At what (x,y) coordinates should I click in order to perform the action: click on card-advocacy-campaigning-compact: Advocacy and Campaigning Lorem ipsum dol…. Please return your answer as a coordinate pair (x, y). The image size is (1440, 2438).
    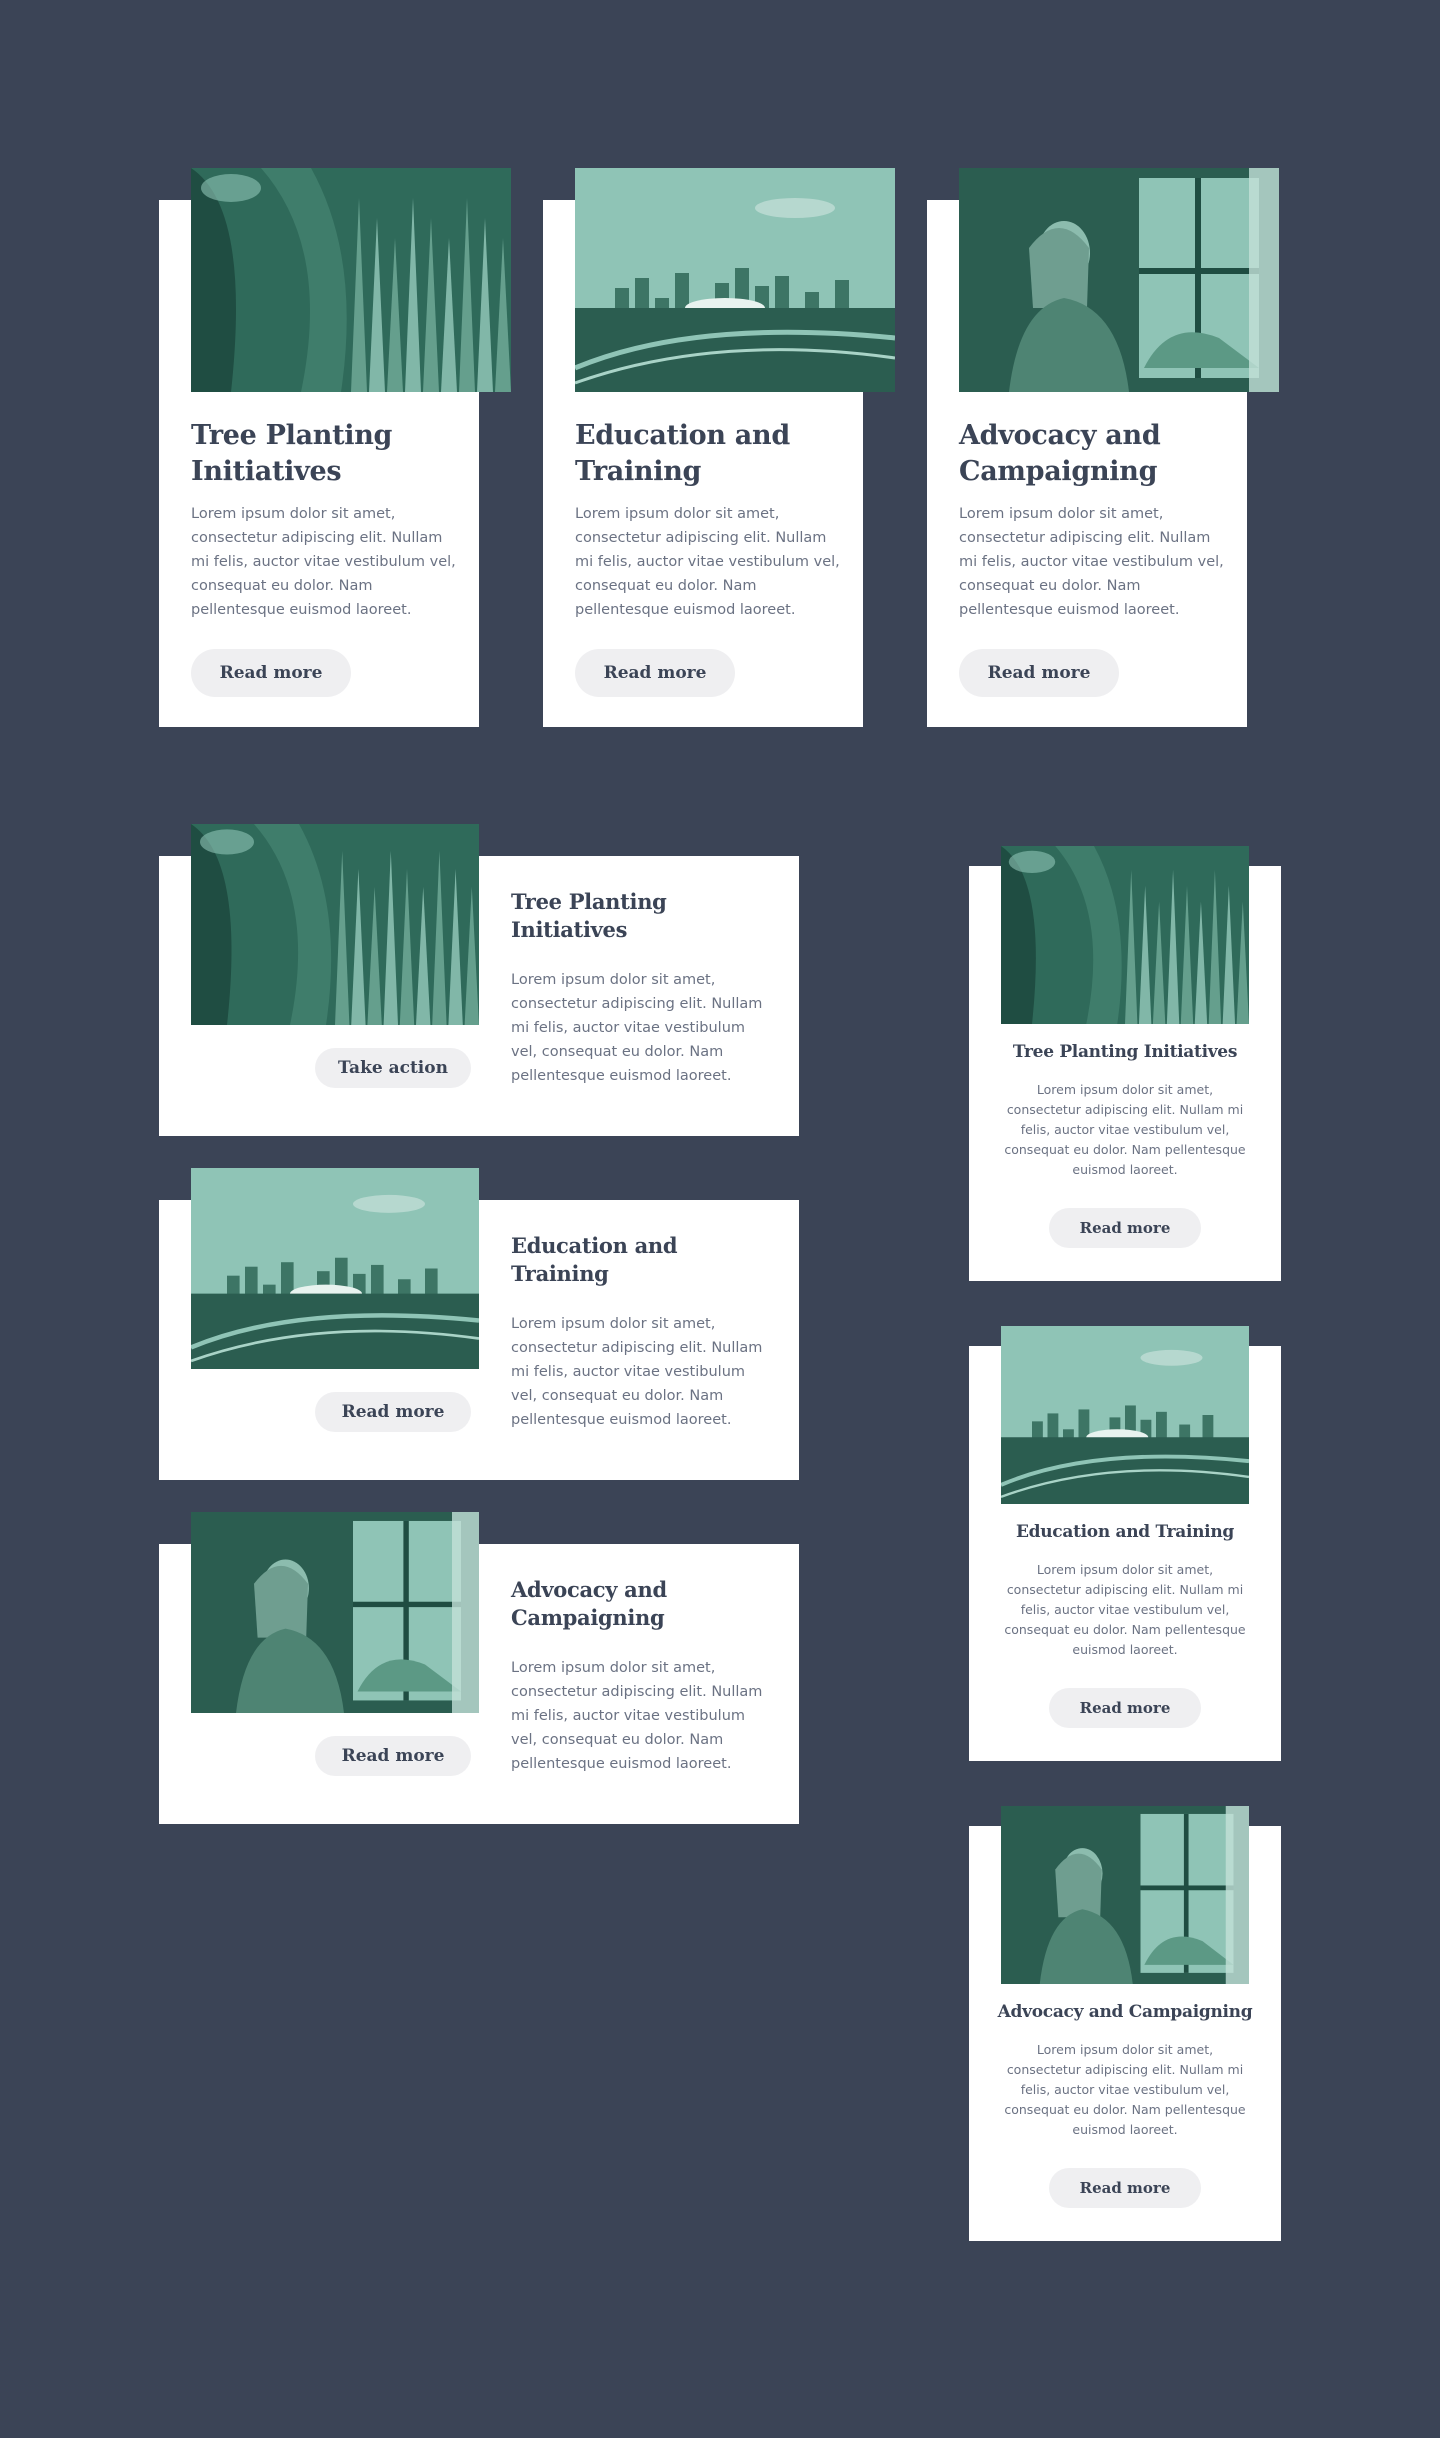
    Looking at the image, I should click on (1125, 2023).